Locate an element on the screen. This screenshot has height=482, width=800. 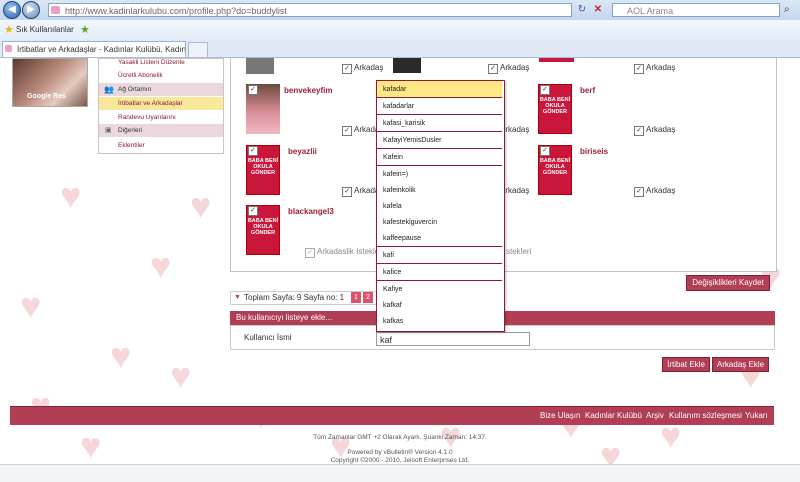
add-friend-button: Arkadaş Ekle is located at coordinates (740, 364).